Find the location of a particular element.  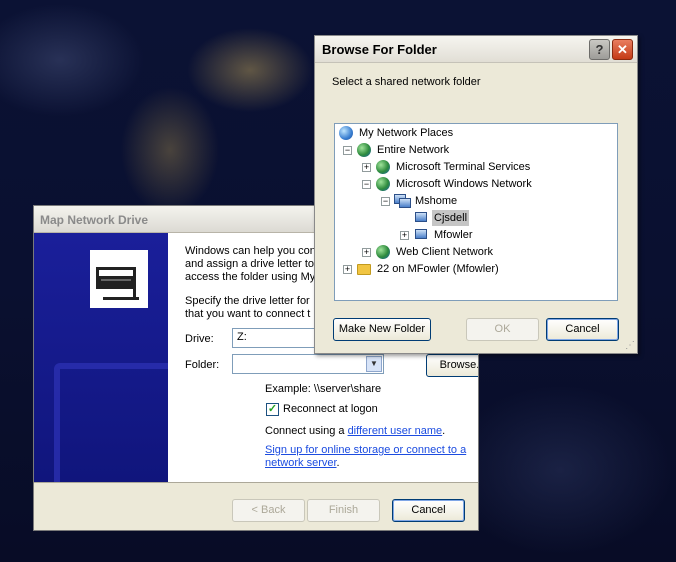

connect-suffix: . is located at coordinates (444, 431).